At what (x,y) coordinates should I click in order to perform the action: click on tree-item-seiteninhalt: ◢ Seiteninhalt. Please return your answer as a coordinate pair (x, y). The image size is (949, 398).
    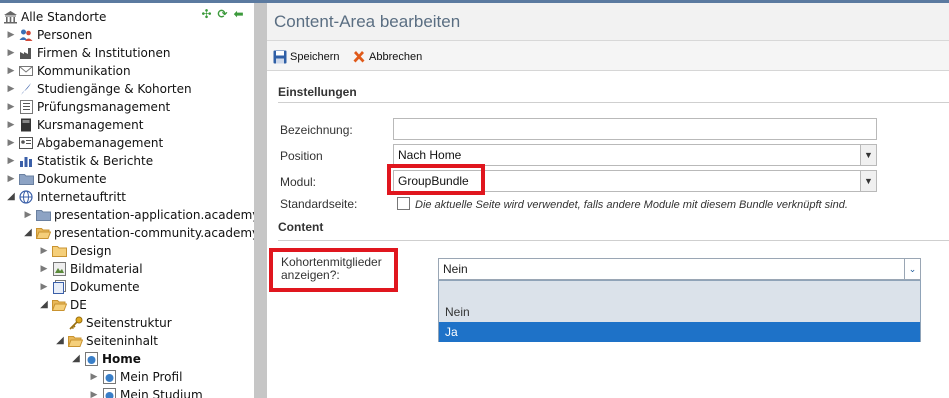
    Looking at the image, I should click on (106, 341).